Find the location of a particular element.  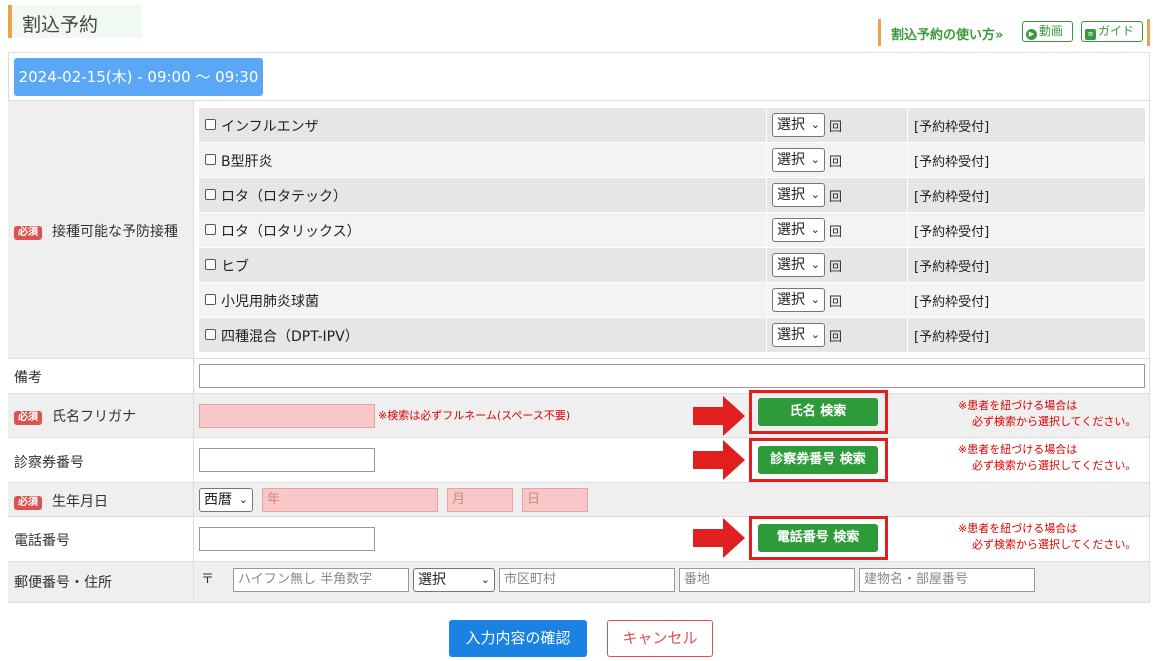

card-number-label: 診察券番号 is located at coordinates (49, 463).